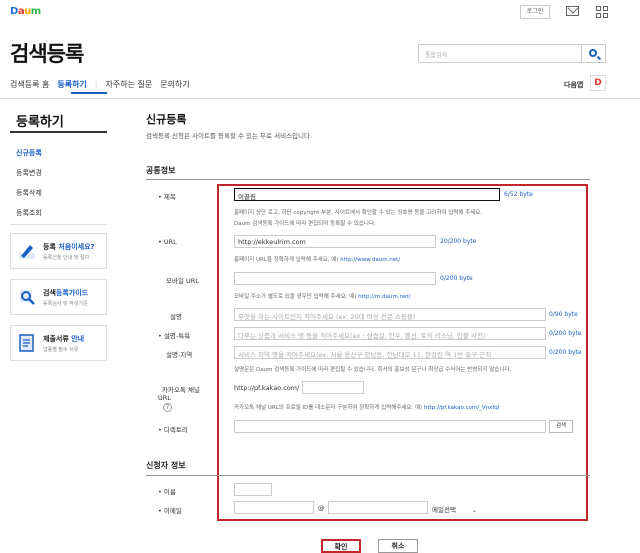  Describe the element at coordinates (166, 119) in the screenshot. I see `content-title: 신규등록` at that location.